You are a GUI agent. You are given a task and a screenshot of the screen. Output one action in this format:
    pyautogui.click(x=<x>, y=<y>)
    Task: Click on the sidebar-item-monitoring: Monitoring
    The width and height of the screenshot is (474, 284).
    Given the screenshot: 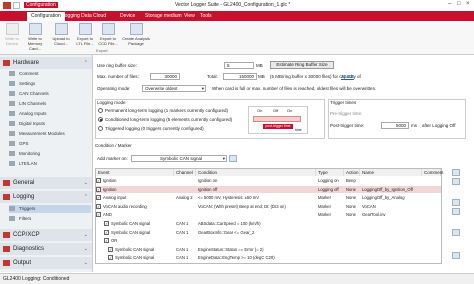 What is the action you would take?
    pyautogui.click(x=50, y=154)
    